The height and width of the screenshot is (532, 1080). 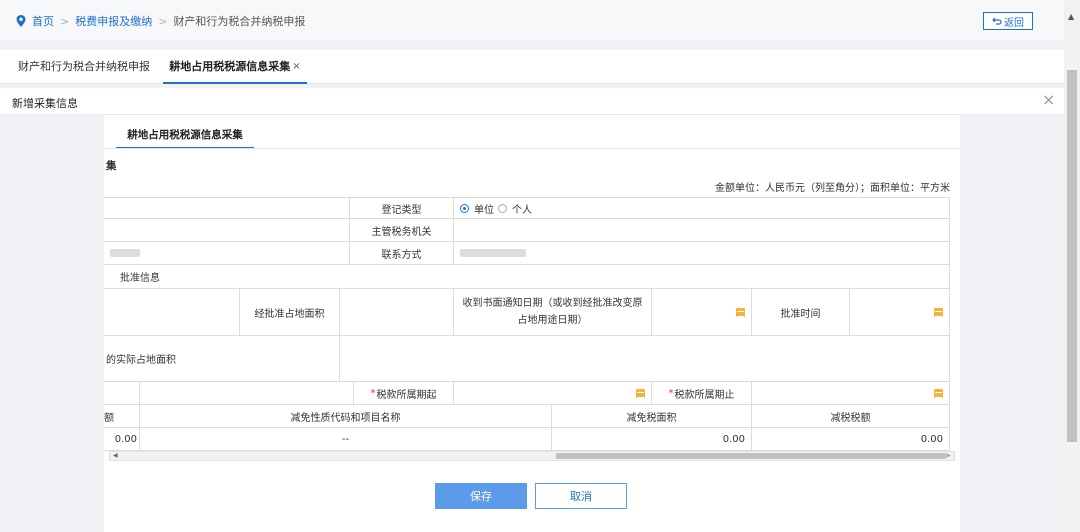 What do you see at coordinates (851, 393) in the screenshot?
I see `period-end-input` at bounding box center [851, 393].